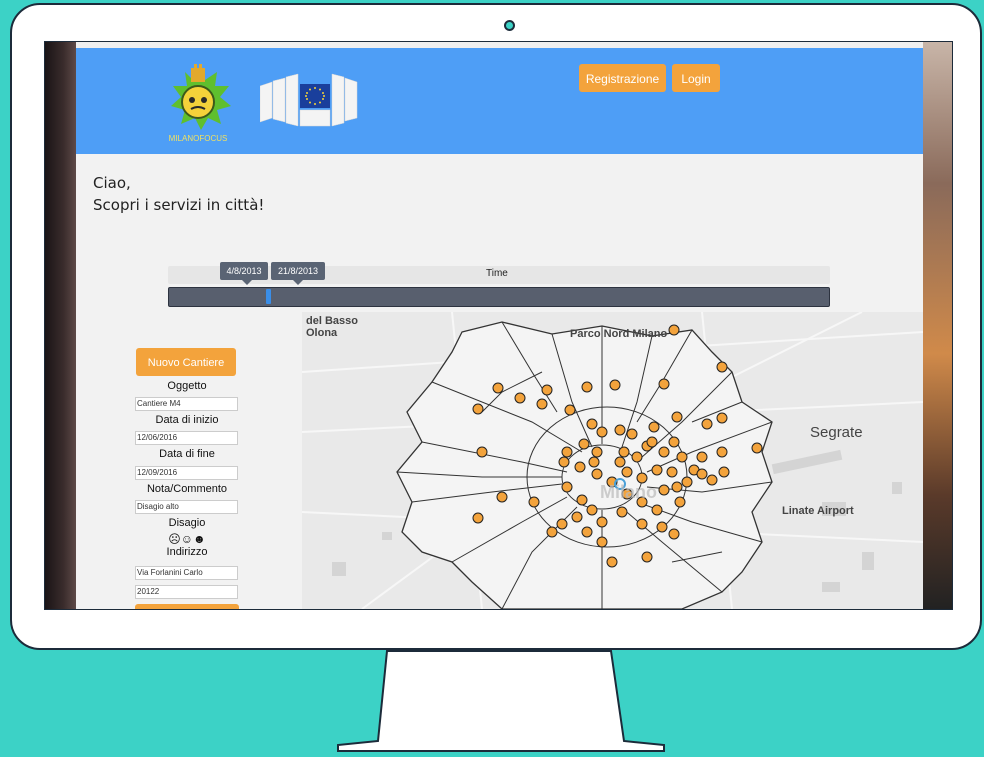  I want to click on screen-edge-left, so click(60, 325).